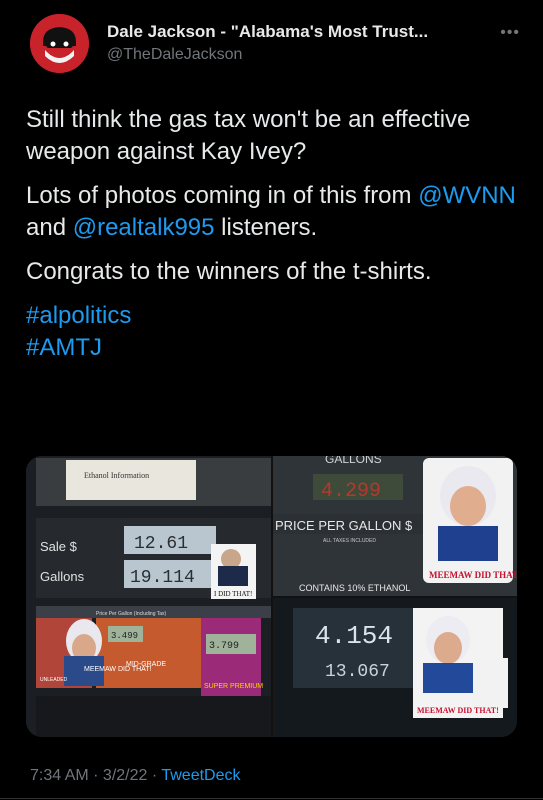  I want to click on grade-premium: SUPER PREMIUM, so click(233, 686).